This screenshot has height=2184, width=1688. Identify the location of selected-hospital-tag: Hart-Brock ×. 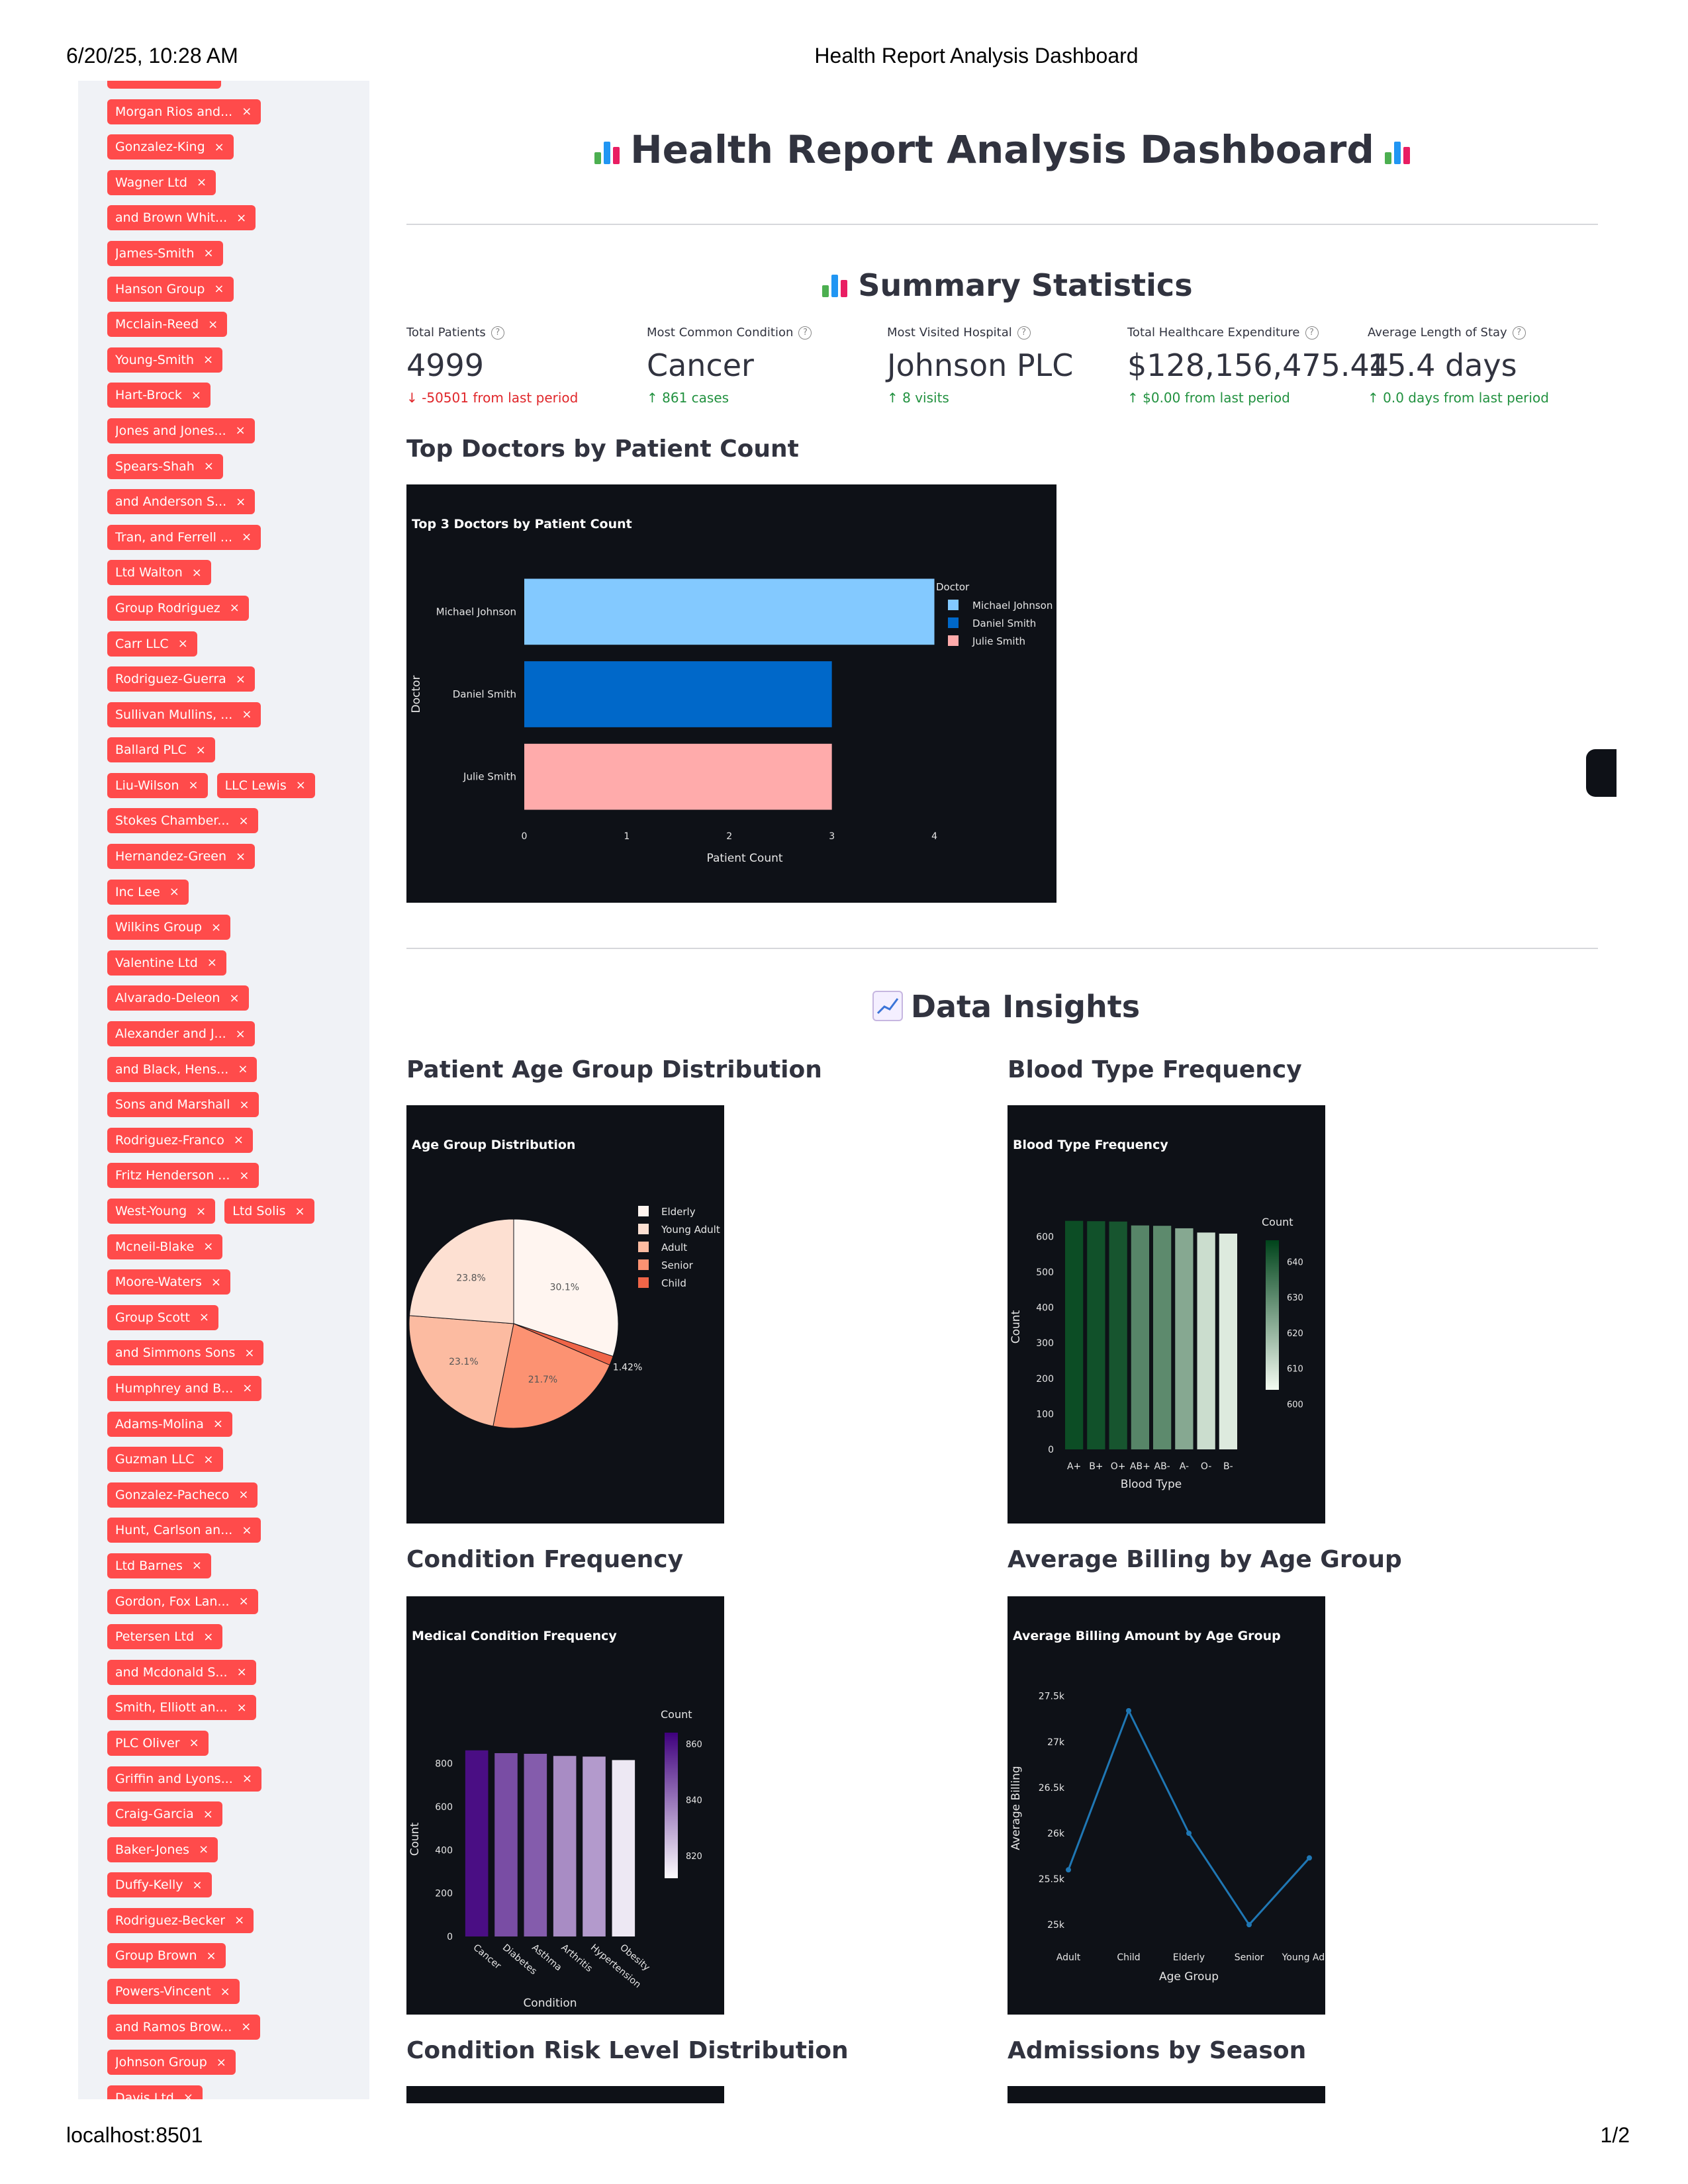
(159, 395).